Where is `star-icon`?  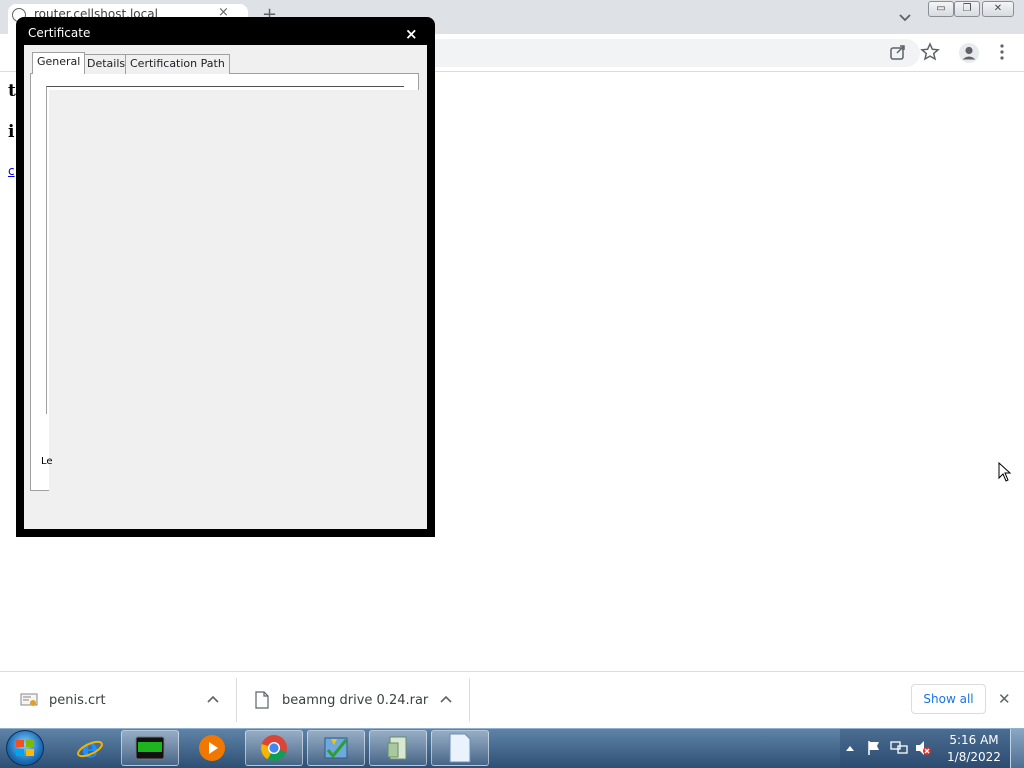 star-icon is located at coordinates (930, 52).